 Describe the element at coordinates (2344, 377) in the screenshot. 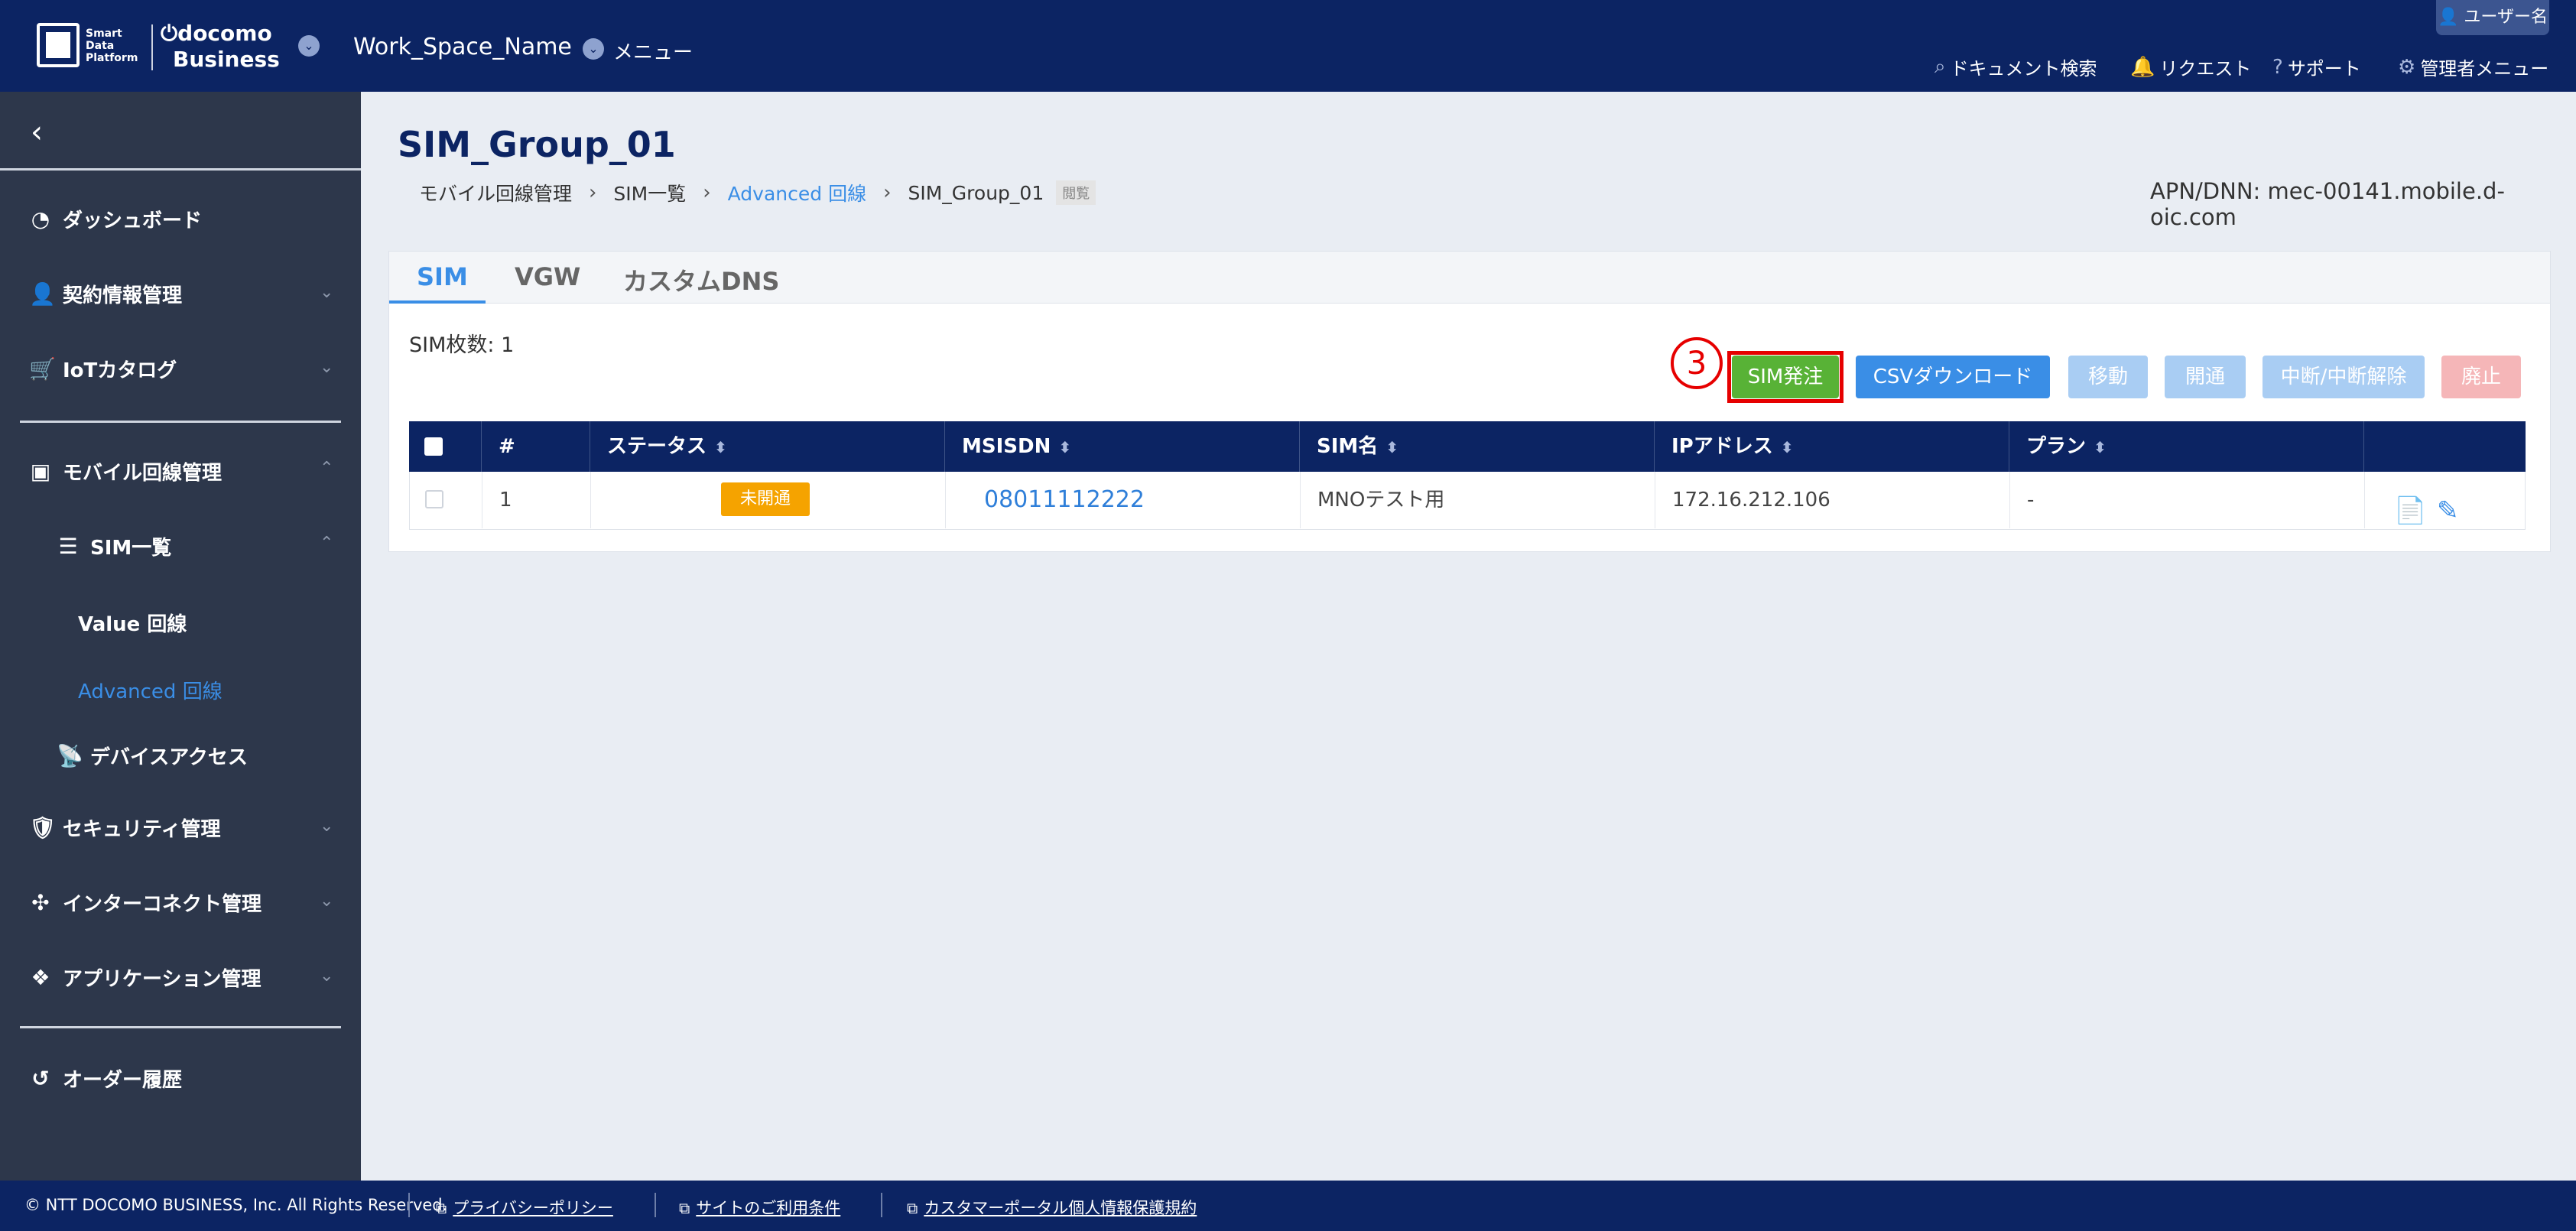

I see `suspend-button: 中断/中断解除` at that location.